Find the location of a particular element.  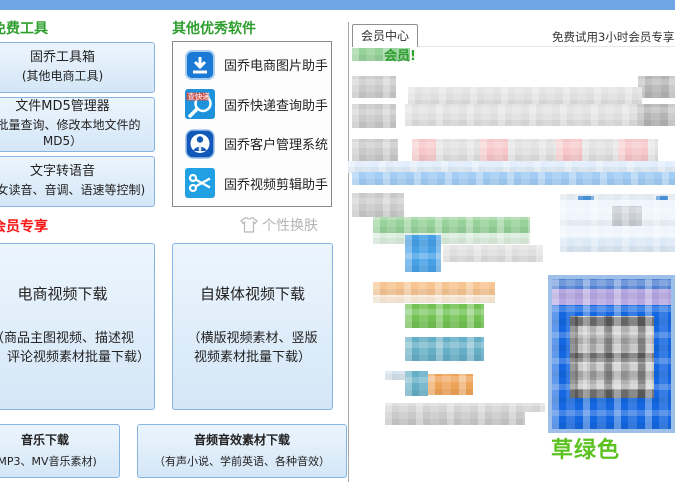

customer-icon is located at coordinates (200, 144).